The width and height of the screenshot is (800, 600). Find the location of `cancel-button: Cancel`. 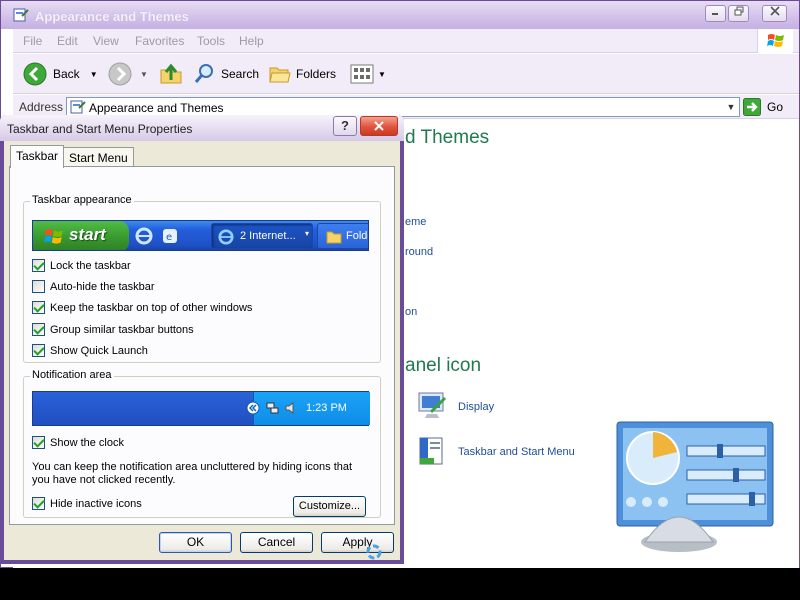

cancel-button: Cancel is located at coordinates (276, 542).